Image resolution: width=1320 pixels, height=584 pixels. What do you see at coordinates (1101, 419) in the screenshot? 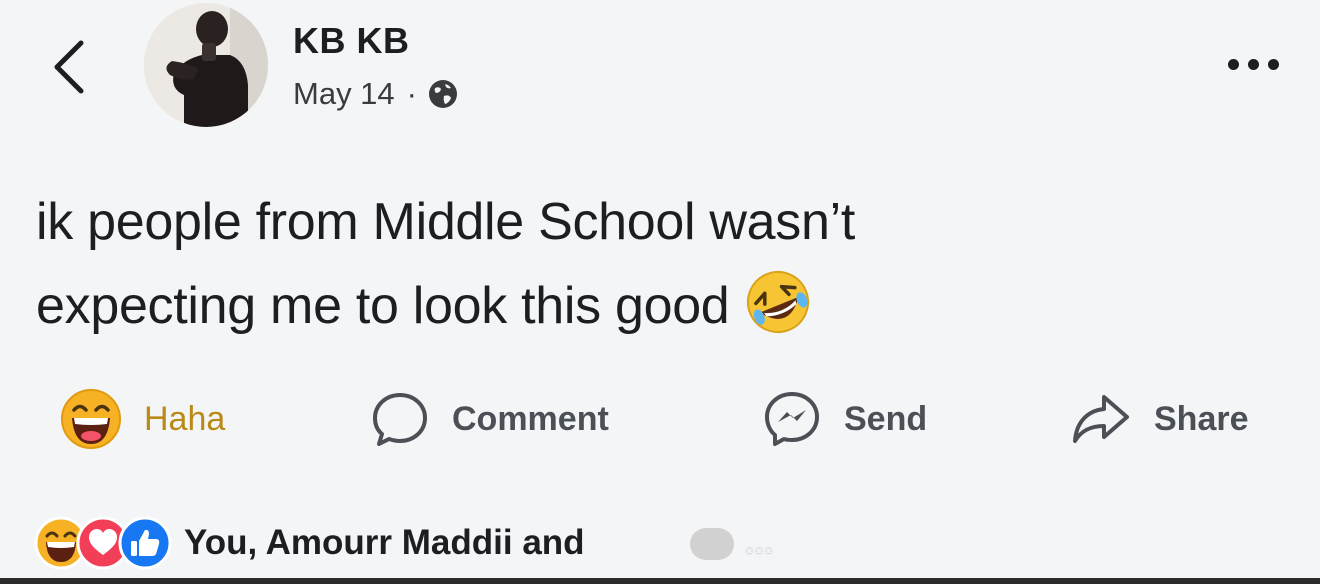
I see `share-icon` at bounding box center [1101, 419].